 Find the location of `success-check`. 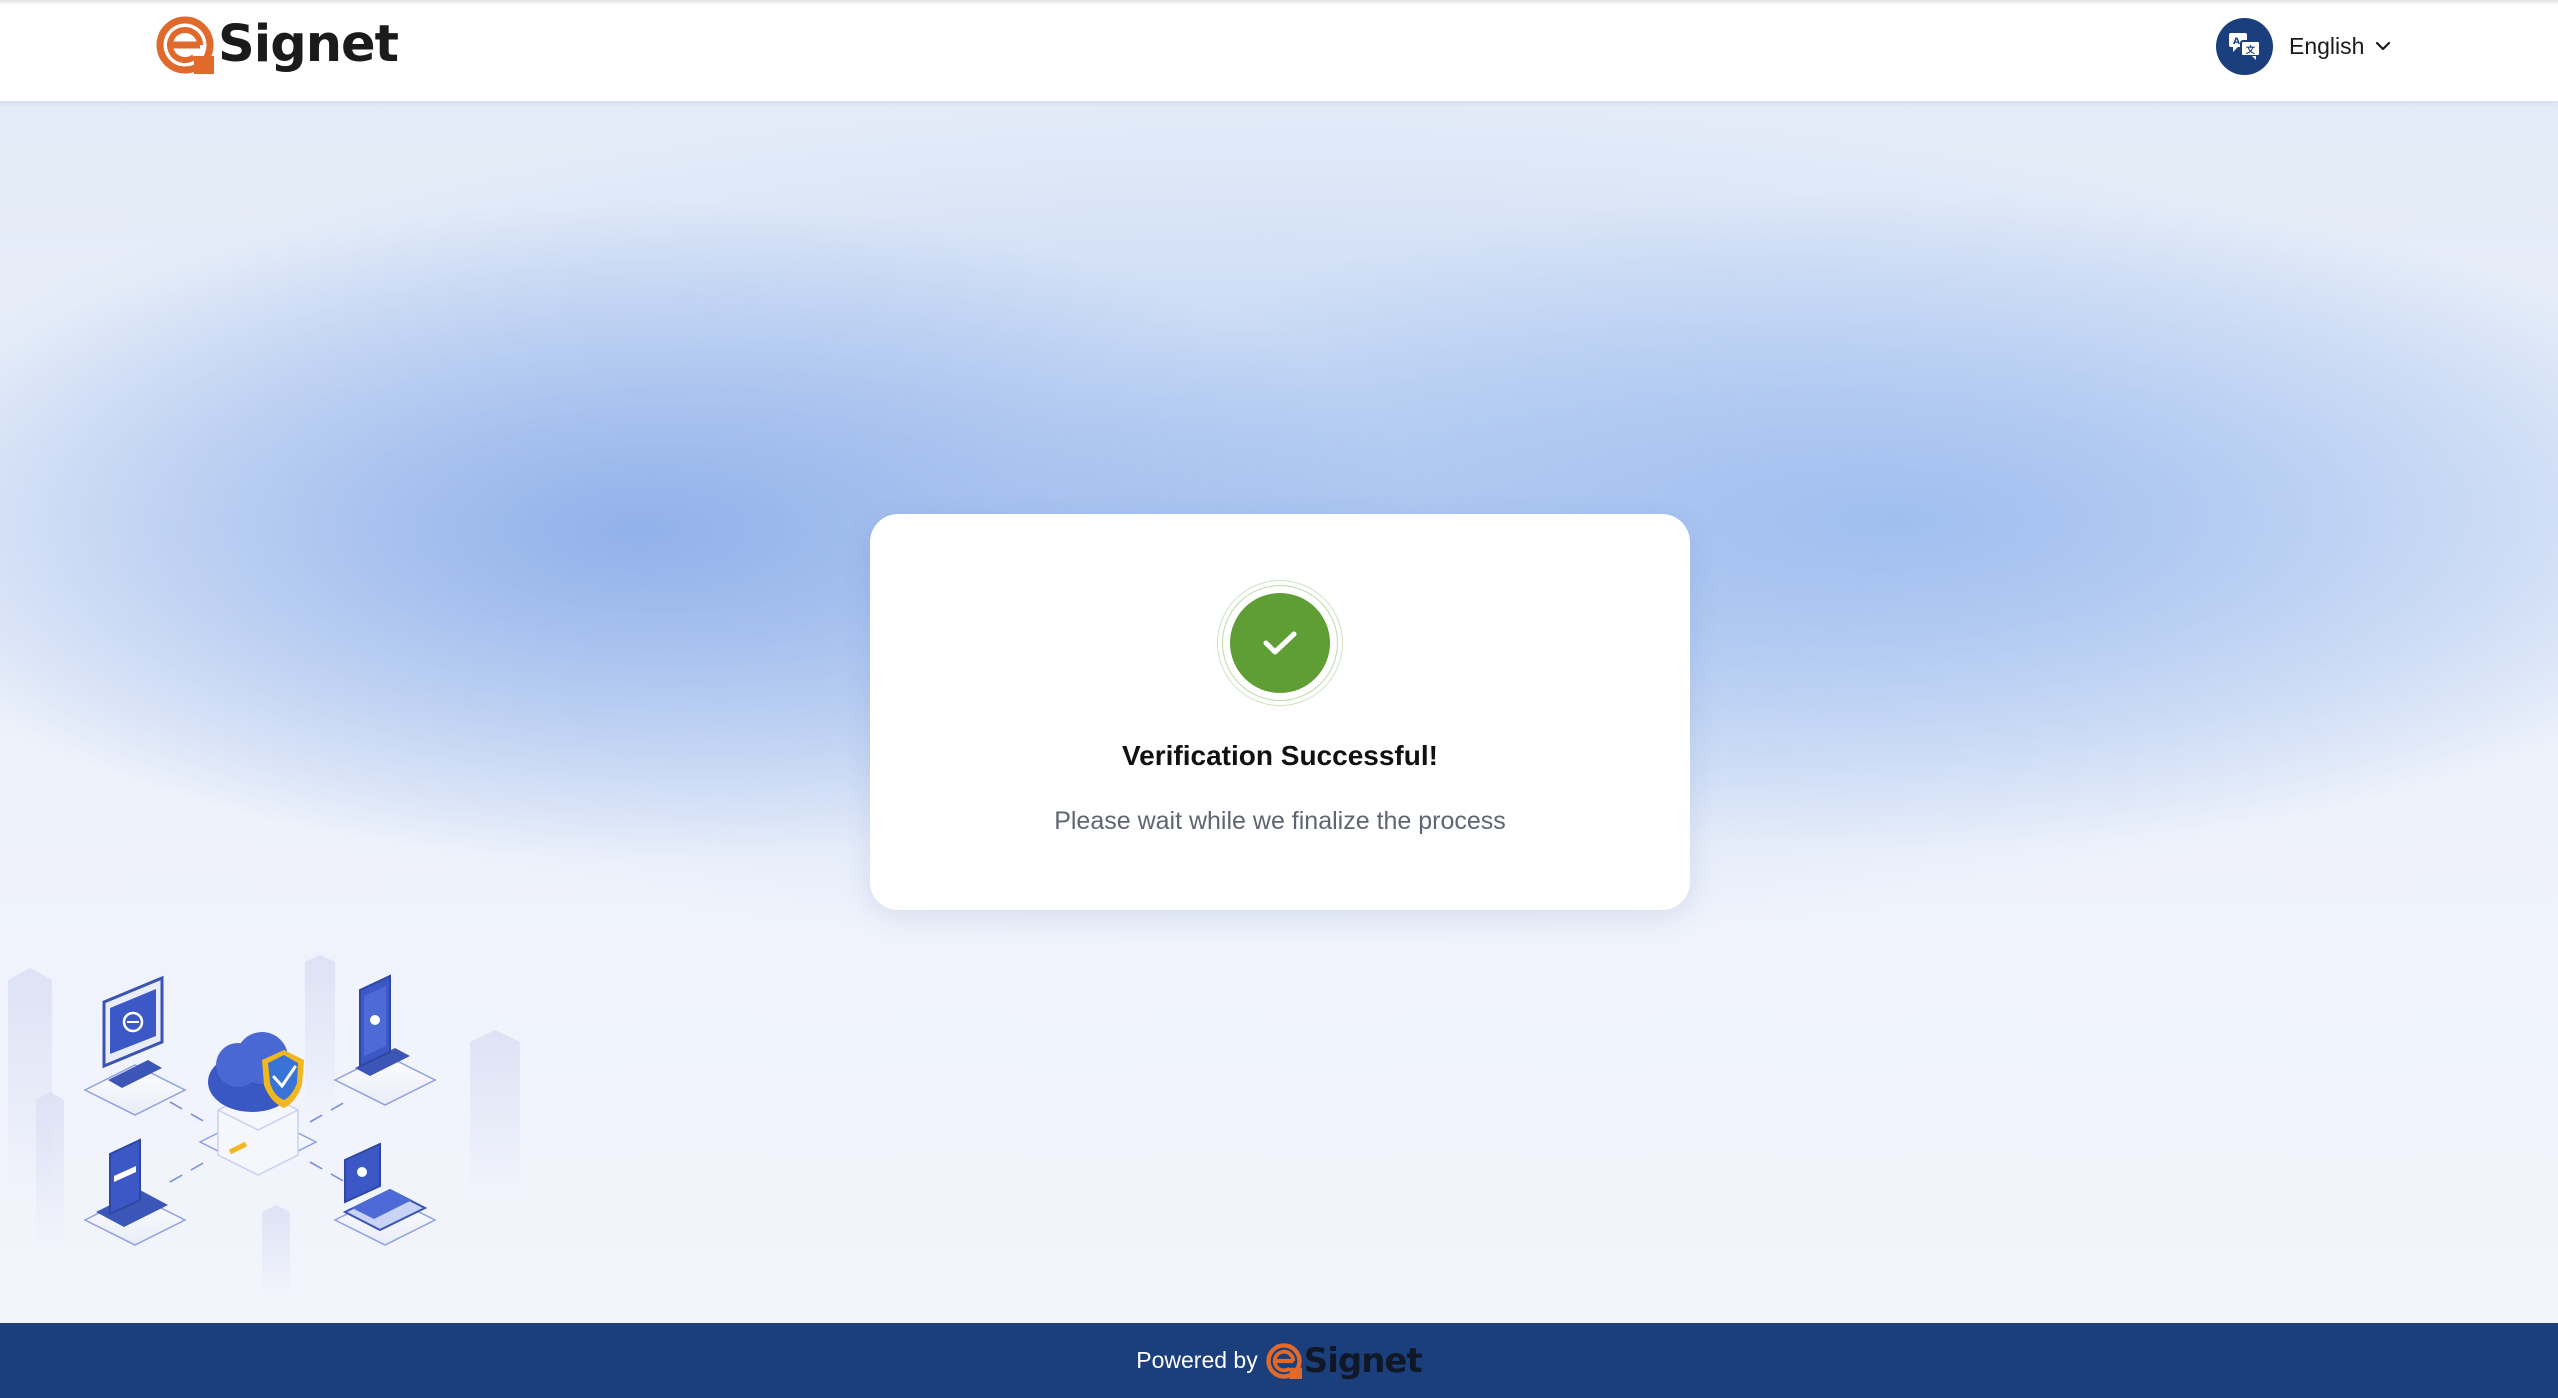

success-check is located at coordinates (1280, 643).